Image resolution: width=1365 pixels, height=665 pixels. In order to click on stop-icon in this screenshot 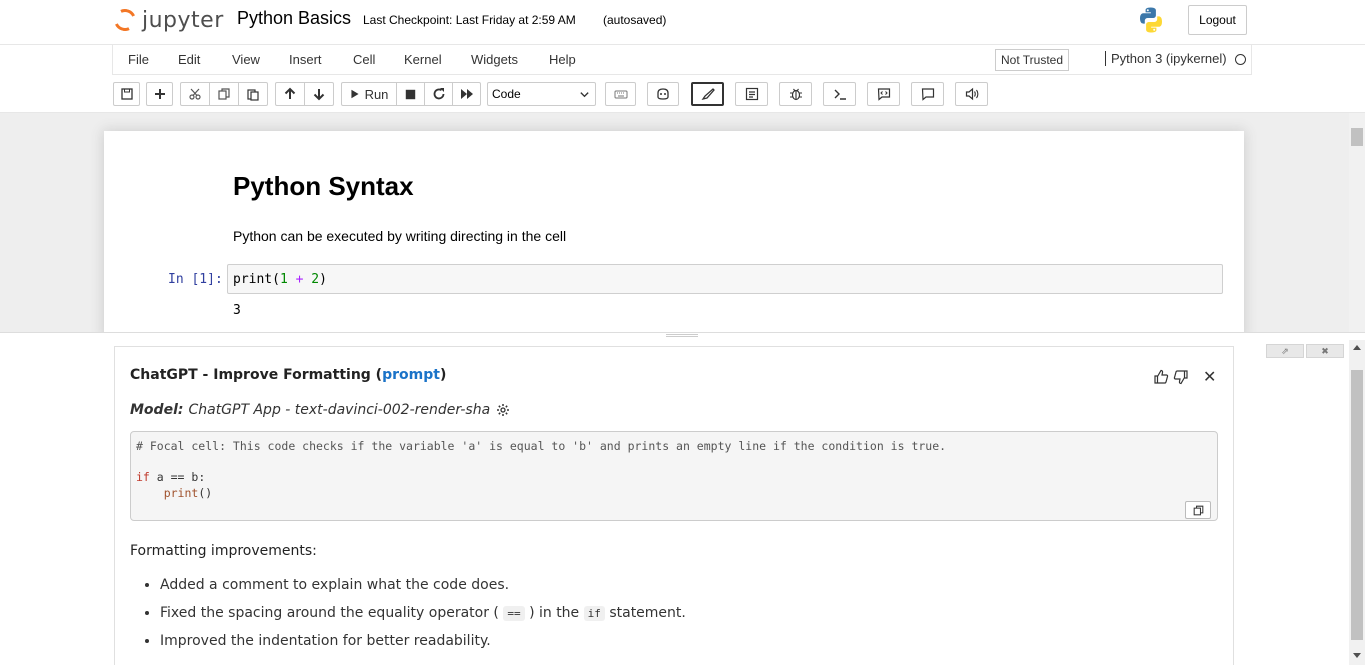, I will do `click(410, 94)`.